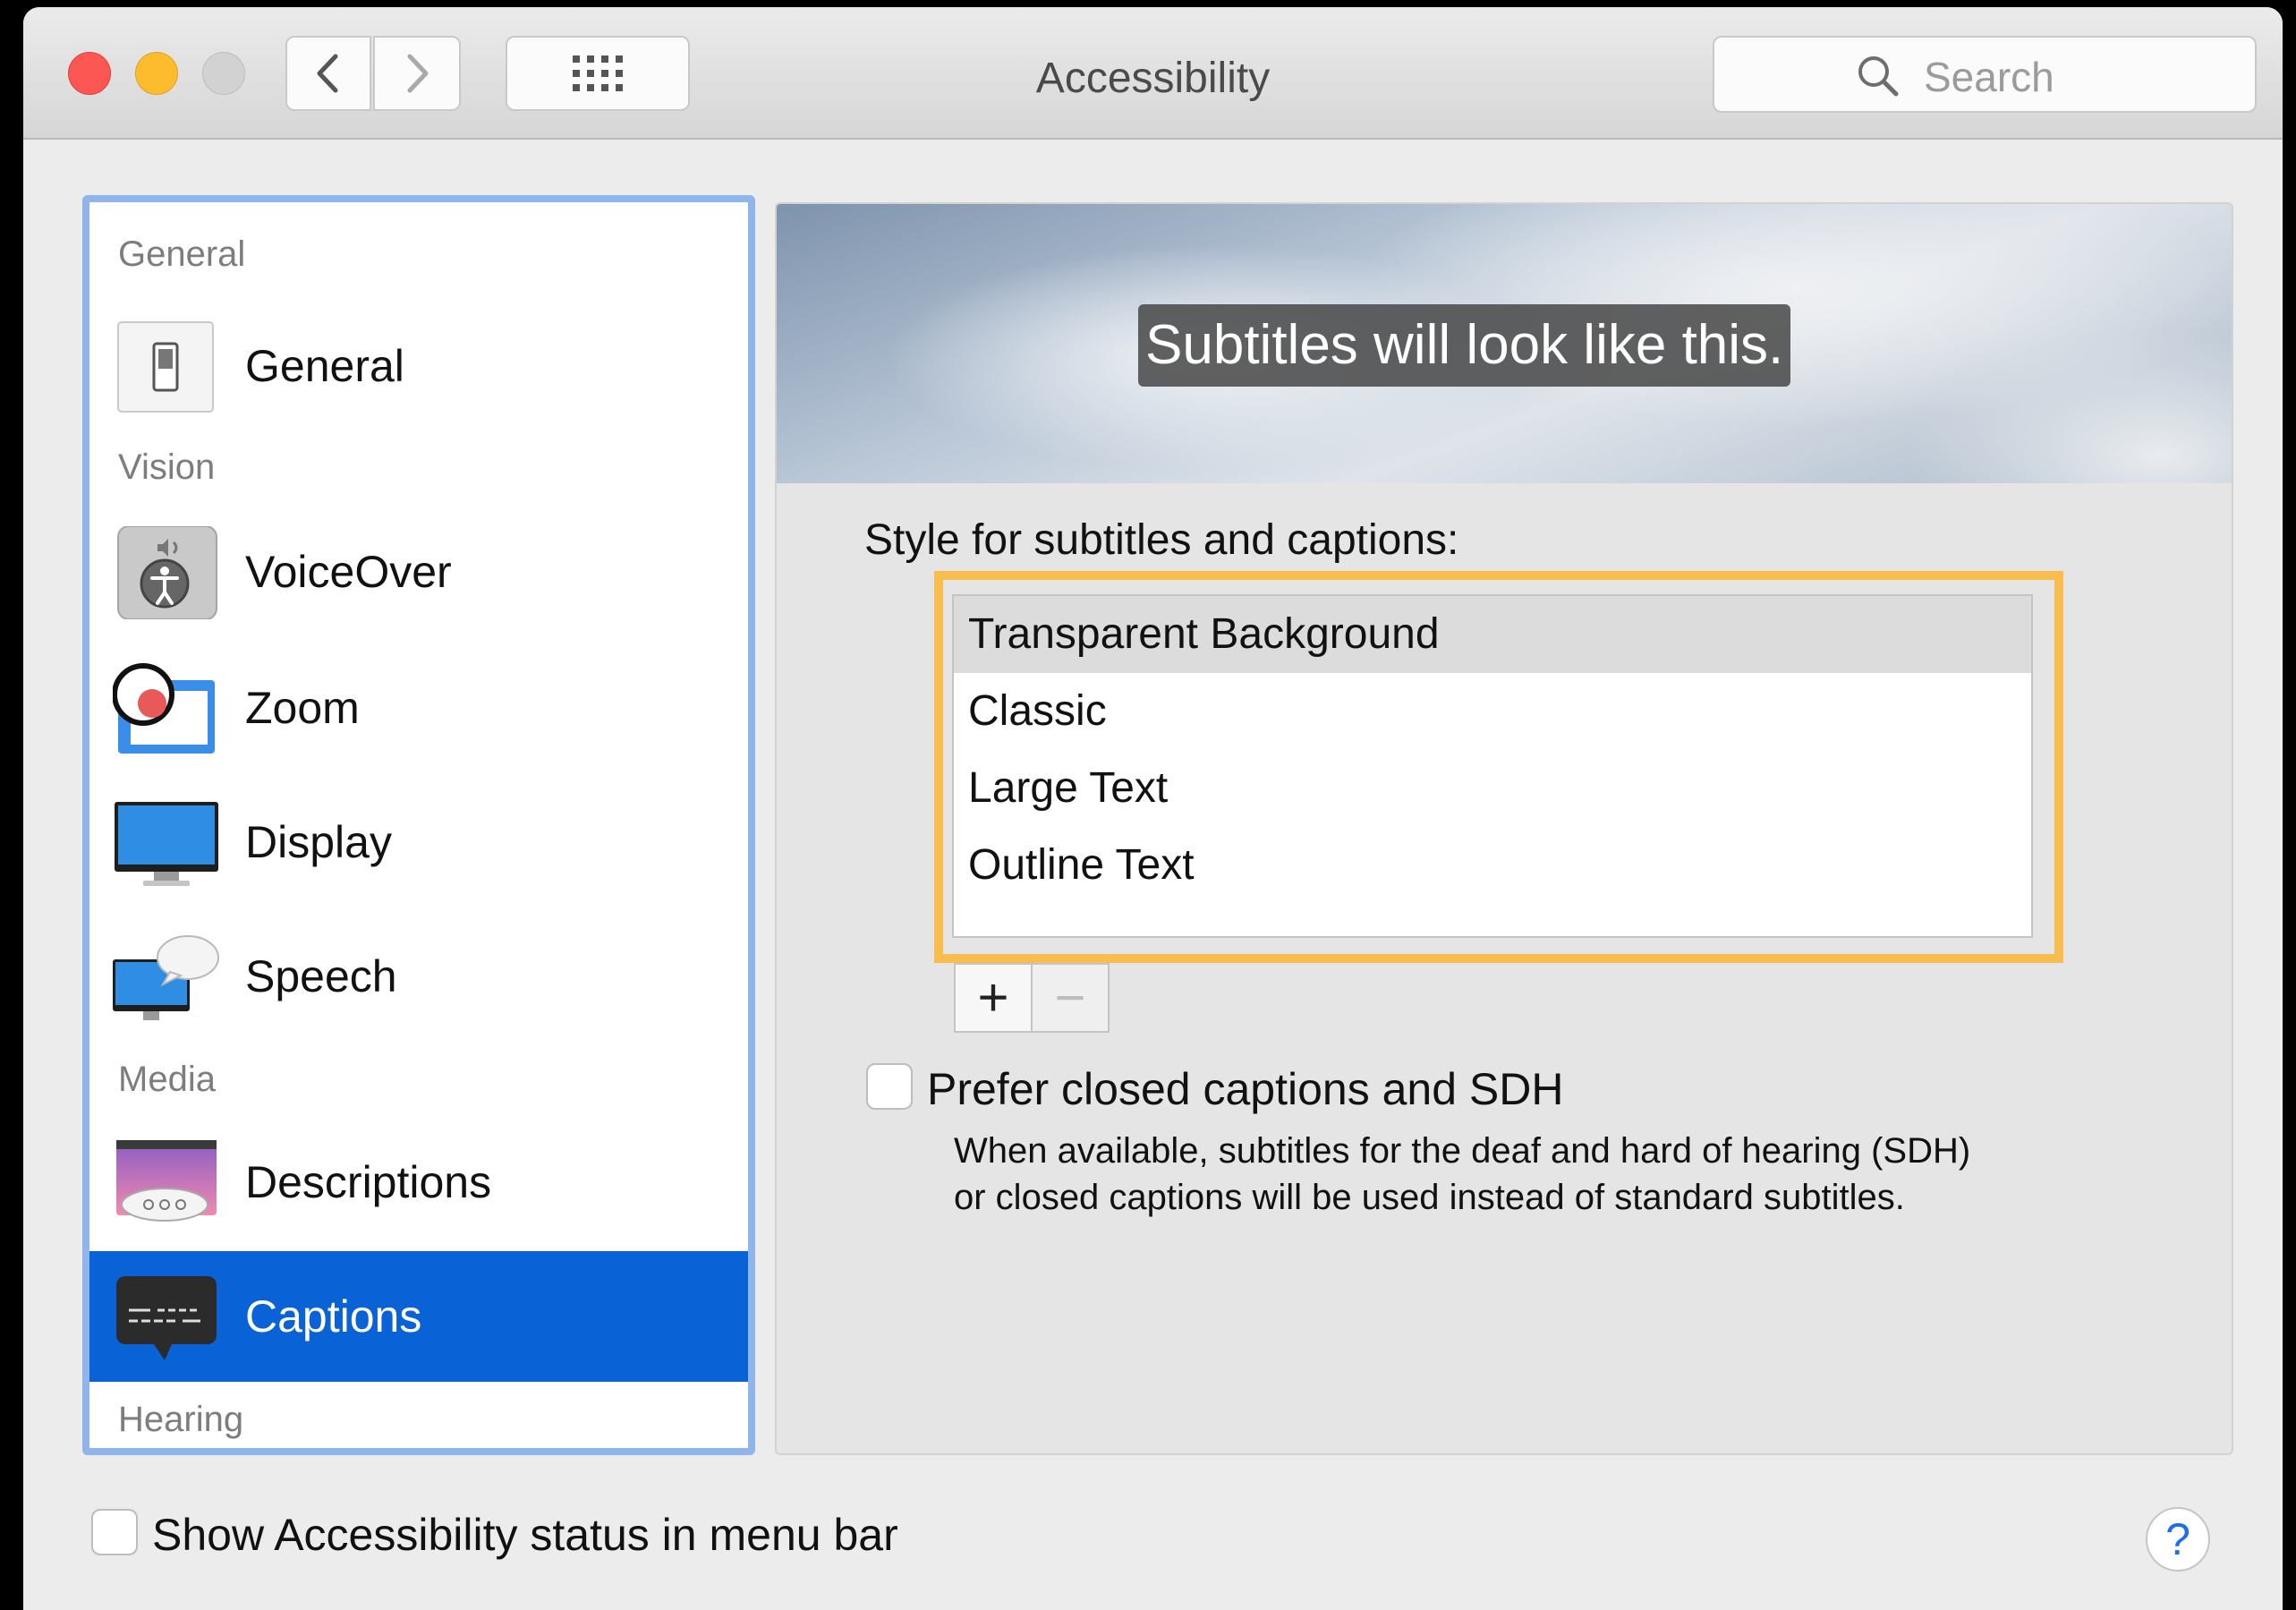 The image size is (2296, 1610). Describe the element at coordinates (164, 708) in the screenshot. I see `zoom-icon` at that location.